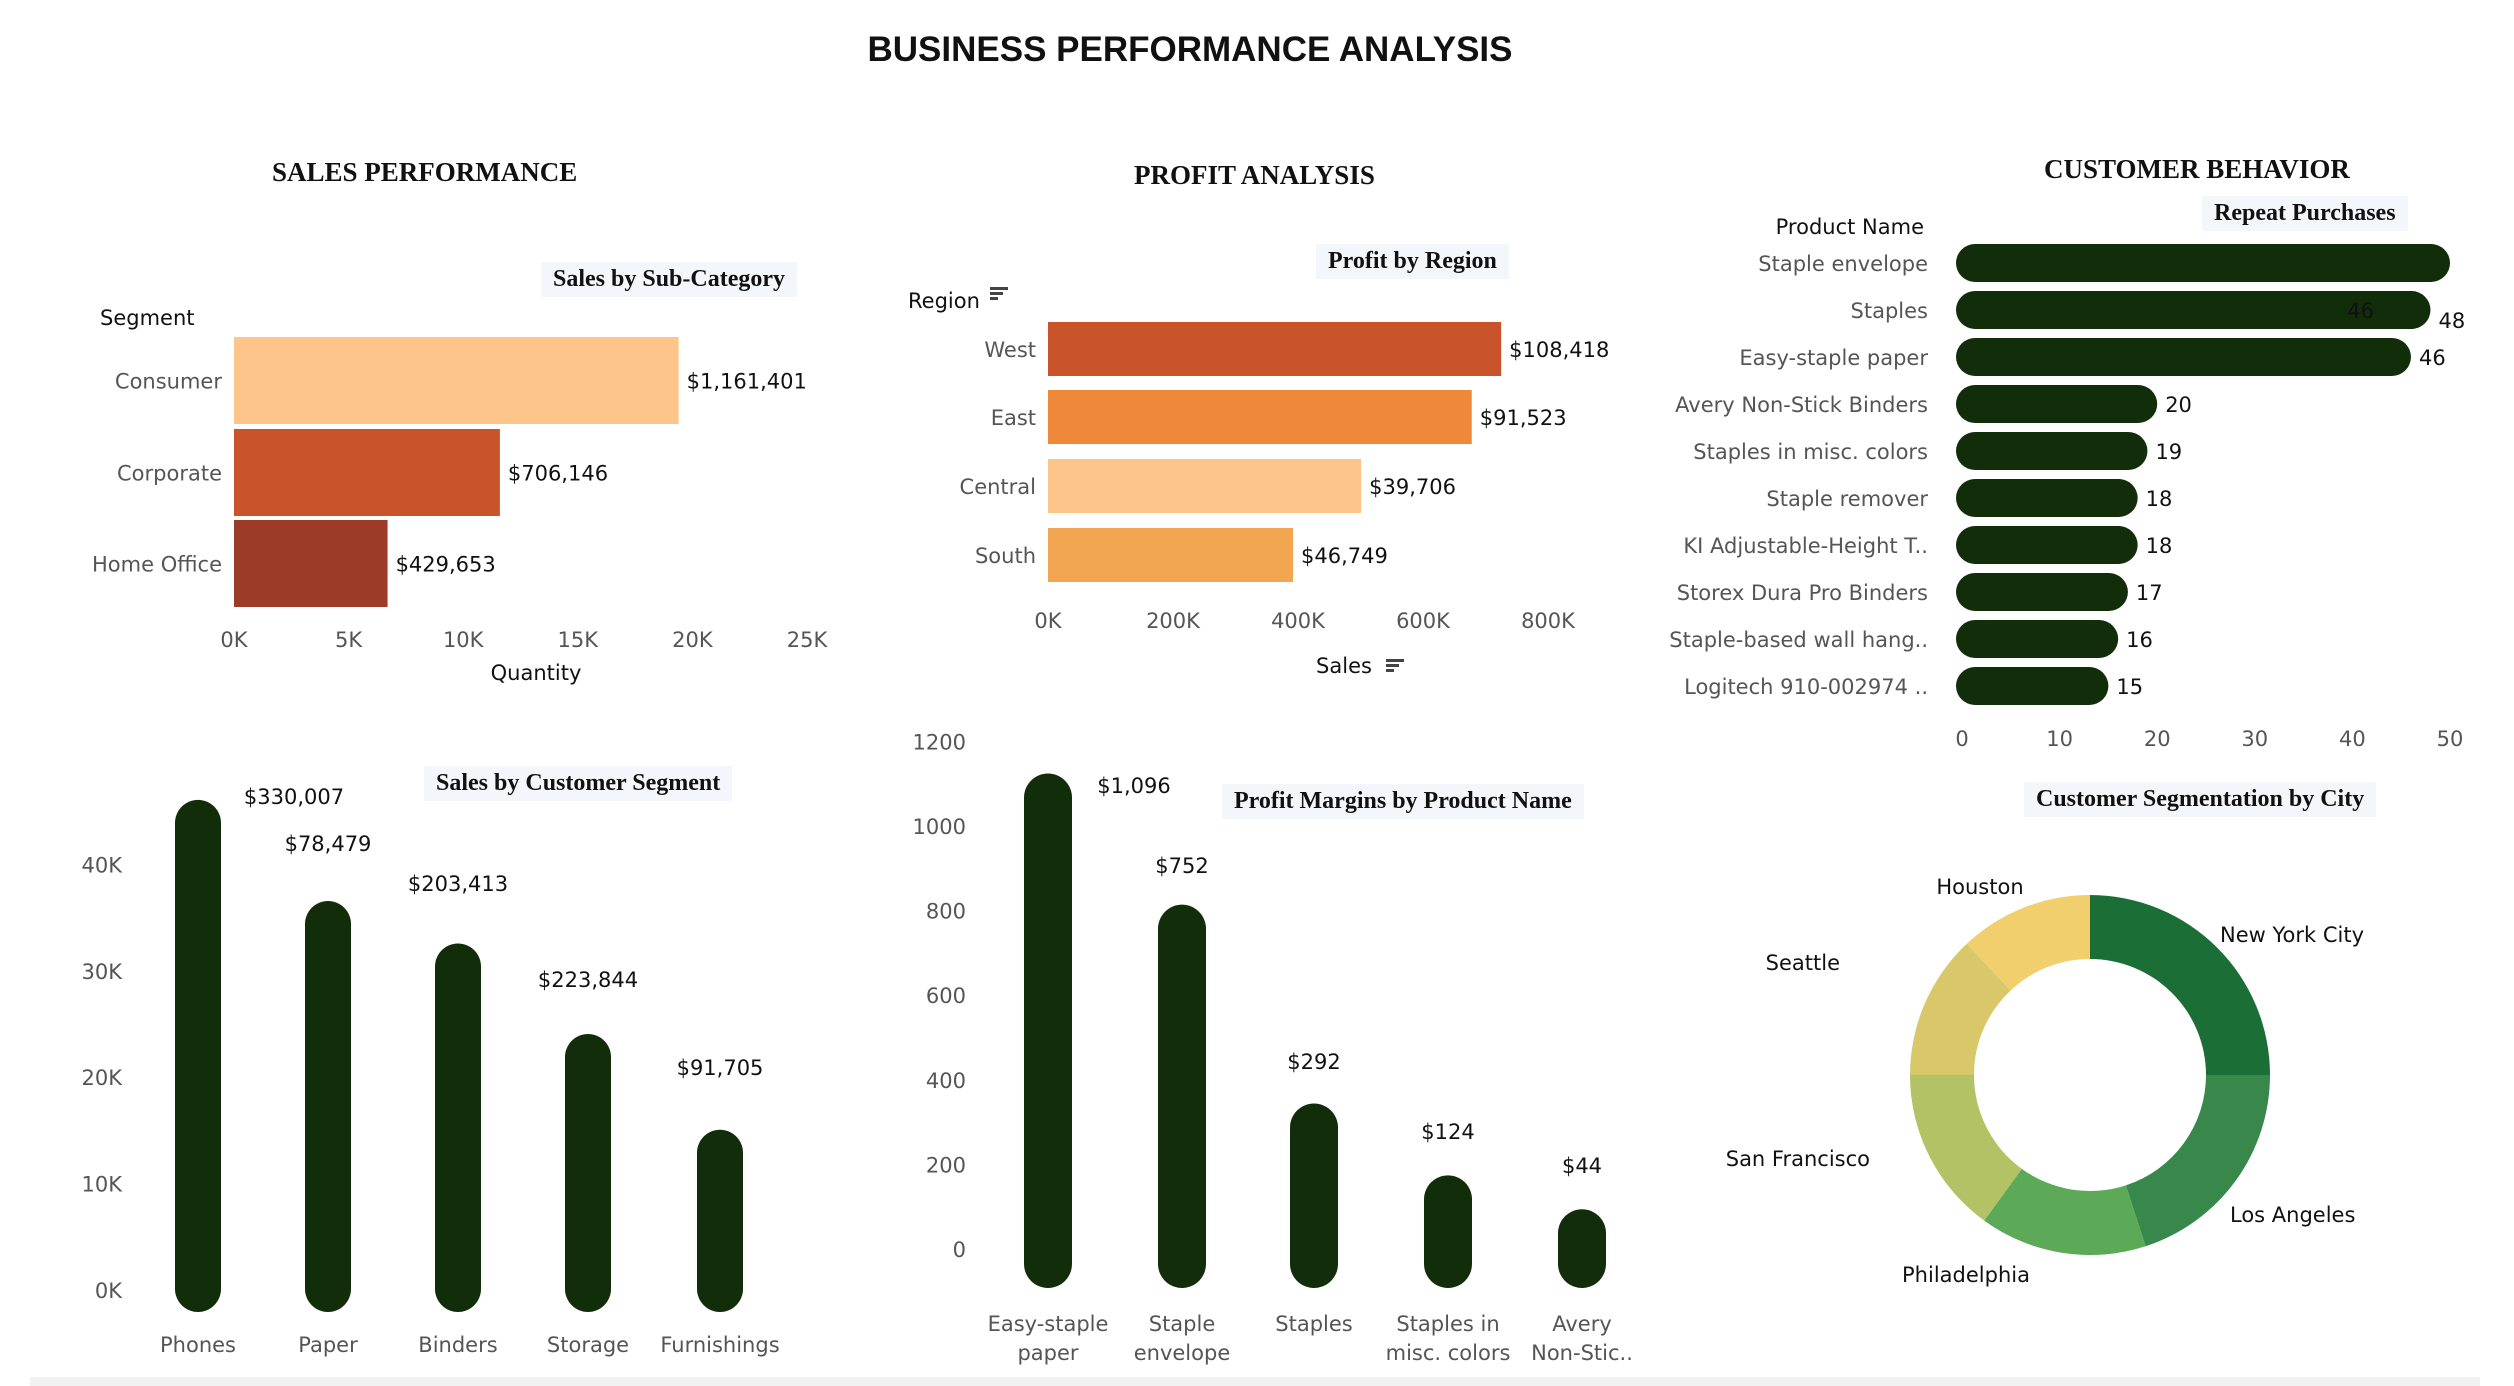  What do you see at coordinates (588, 1345) in the screenshot?
I see `category-label: Storage` at bounding box center [588, 1345].